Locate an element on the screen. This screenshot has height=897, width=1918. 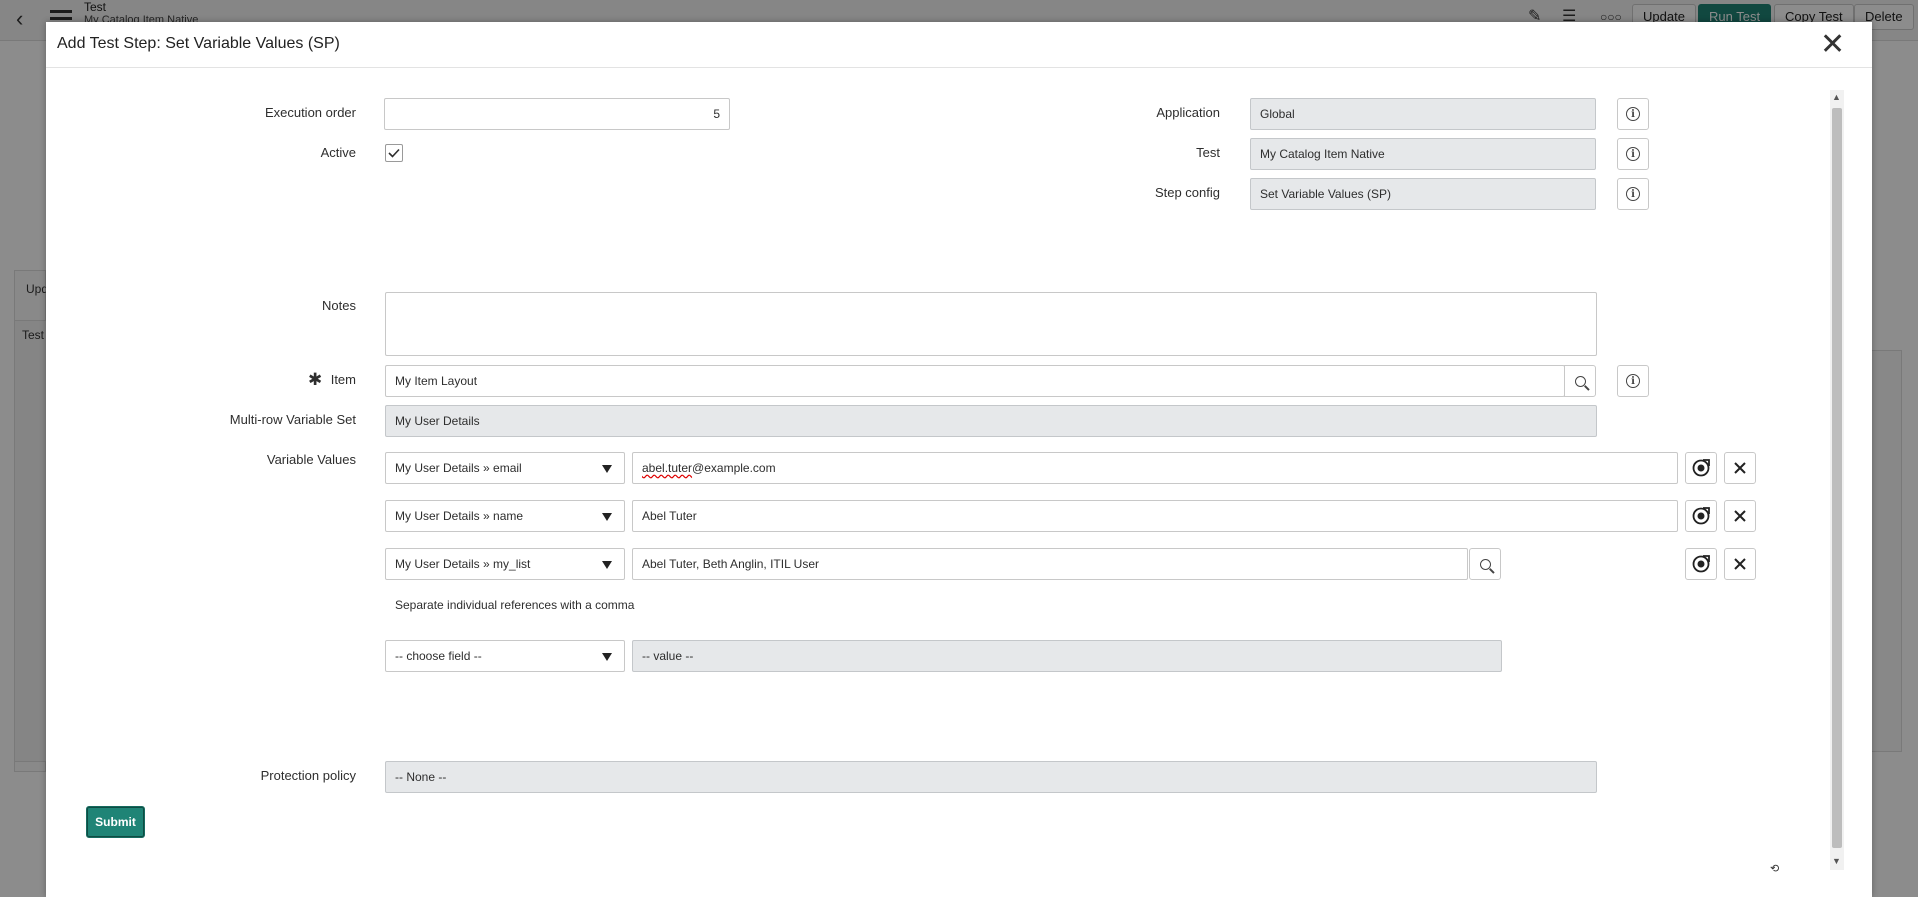
item-lookup-button is located at coordinates (1580, 381).